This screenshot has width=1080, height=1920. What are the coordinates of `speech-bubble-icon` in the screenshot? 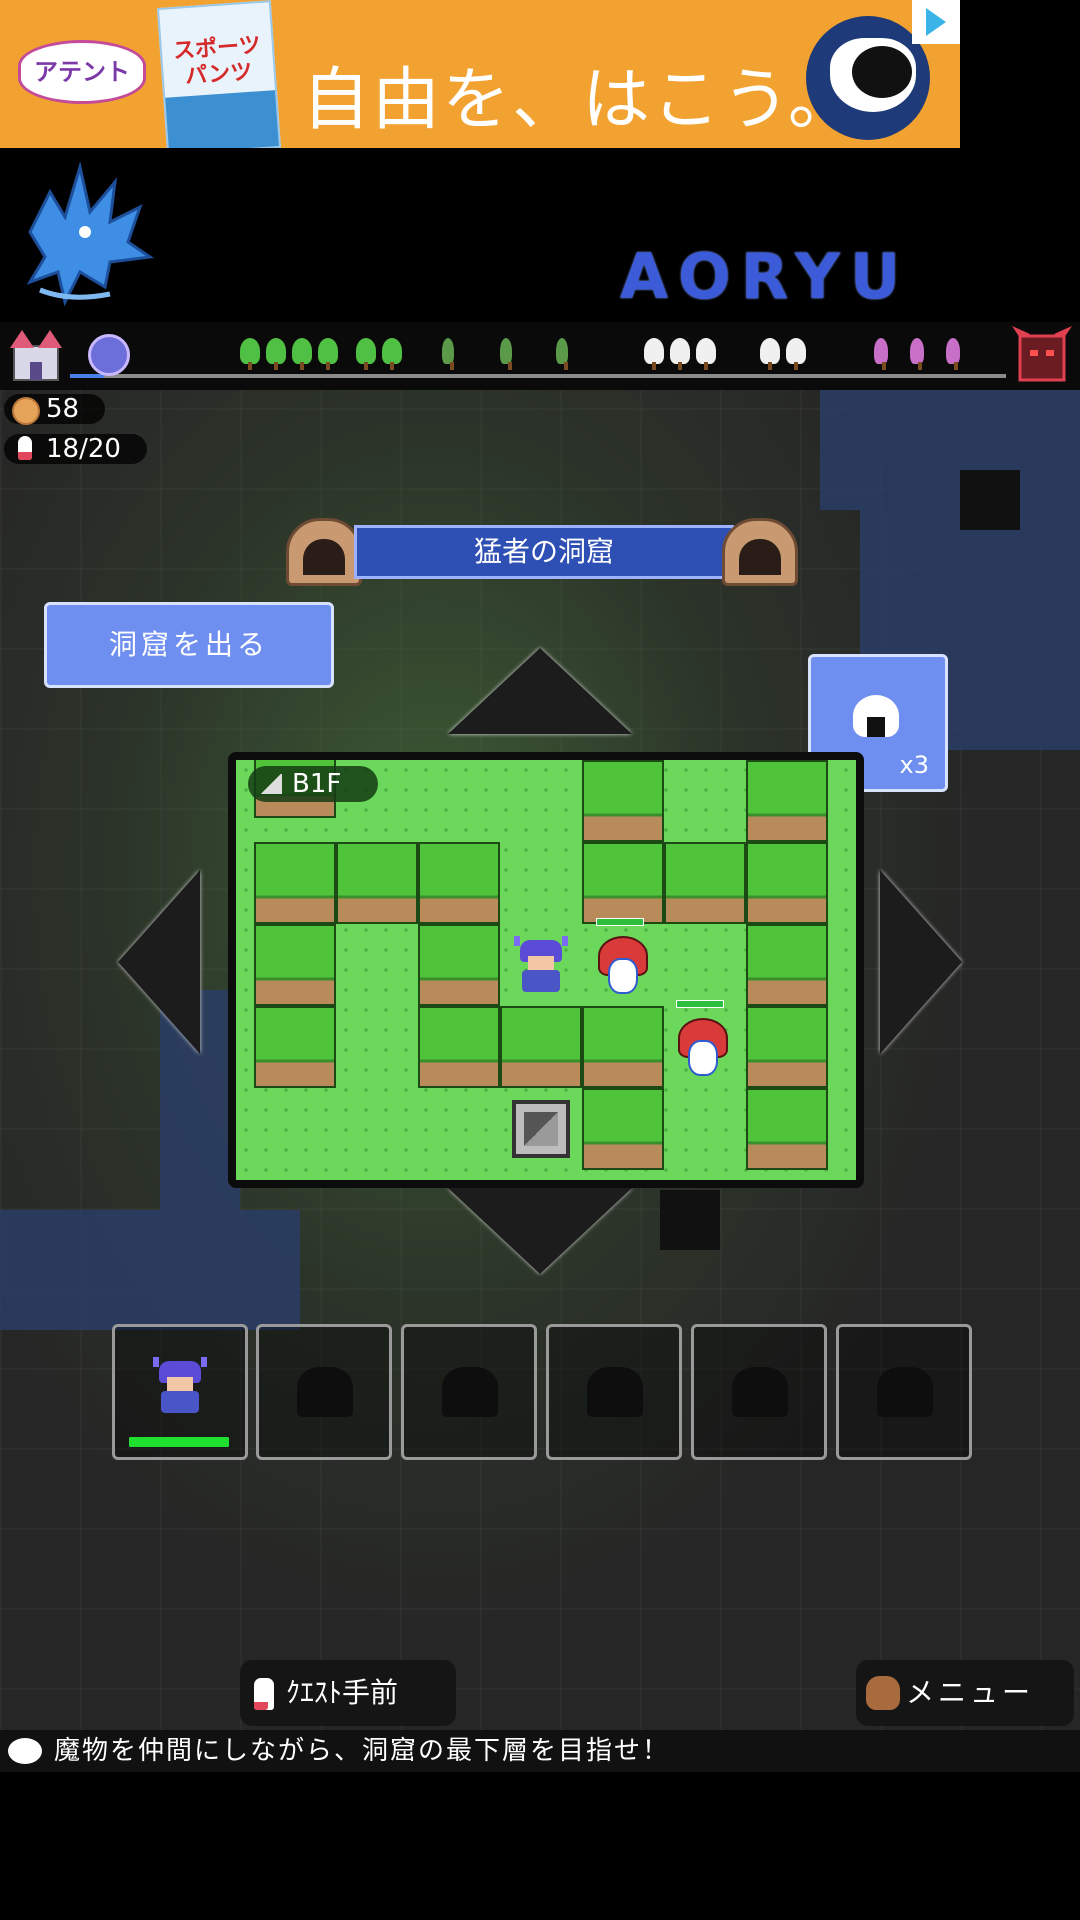 It's located at (25, 1751).